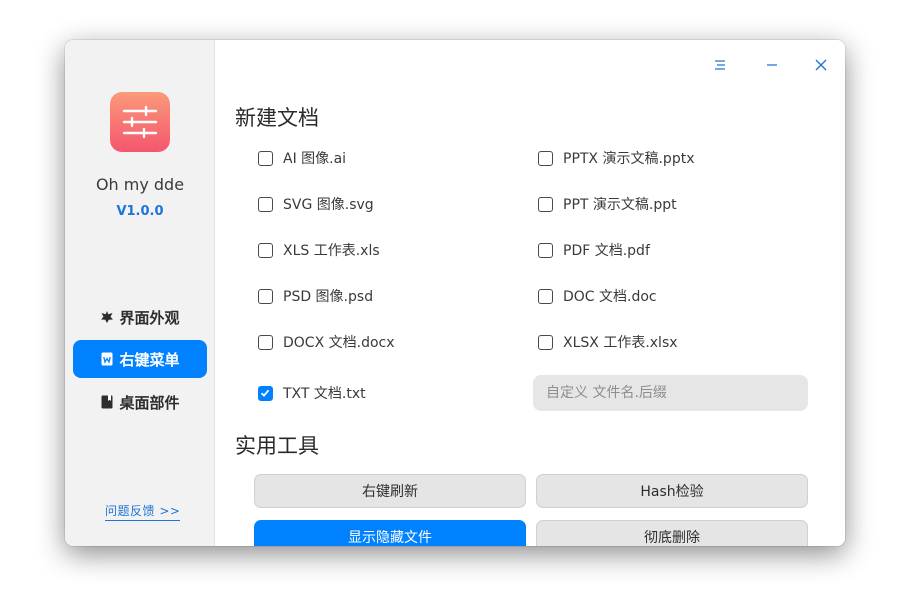 The width and height of the screenshot is (910, 616). I want to click on sidebar-item-appearance: 界面外观, so click(140, 317).